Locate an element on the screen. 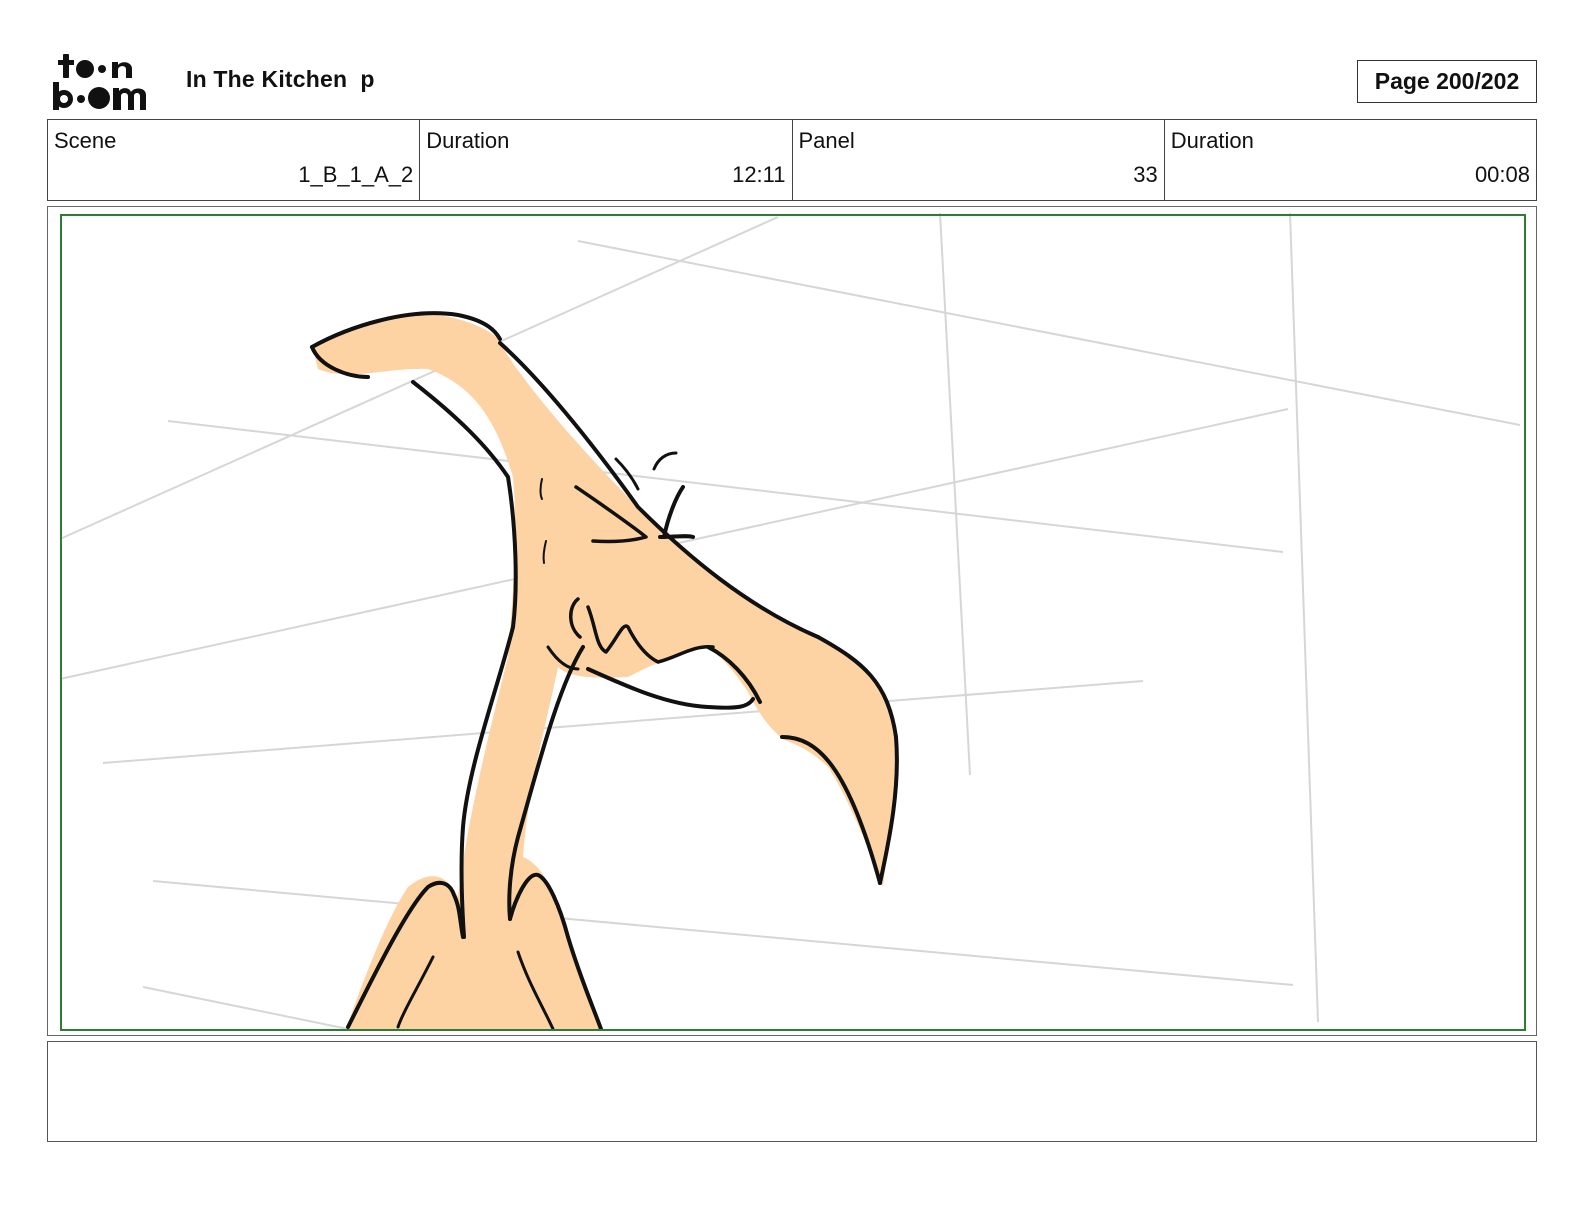 The width and height of the screenshot is (1584, 1224). page-number: Page 200/202 is located at coordinates (1447, 81).